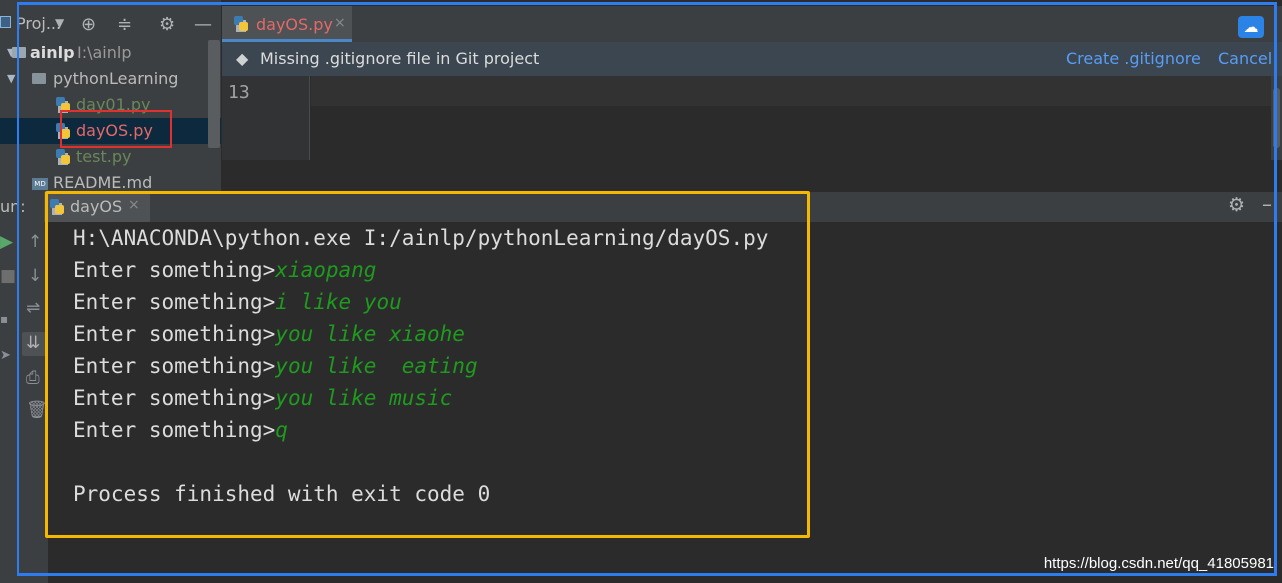 The width and height of the screenshot is (1282, 583). What do you see at coordinates (116, 129) in the screenshot?
I see `annotation-box-red` at bounding box center [116, 129].